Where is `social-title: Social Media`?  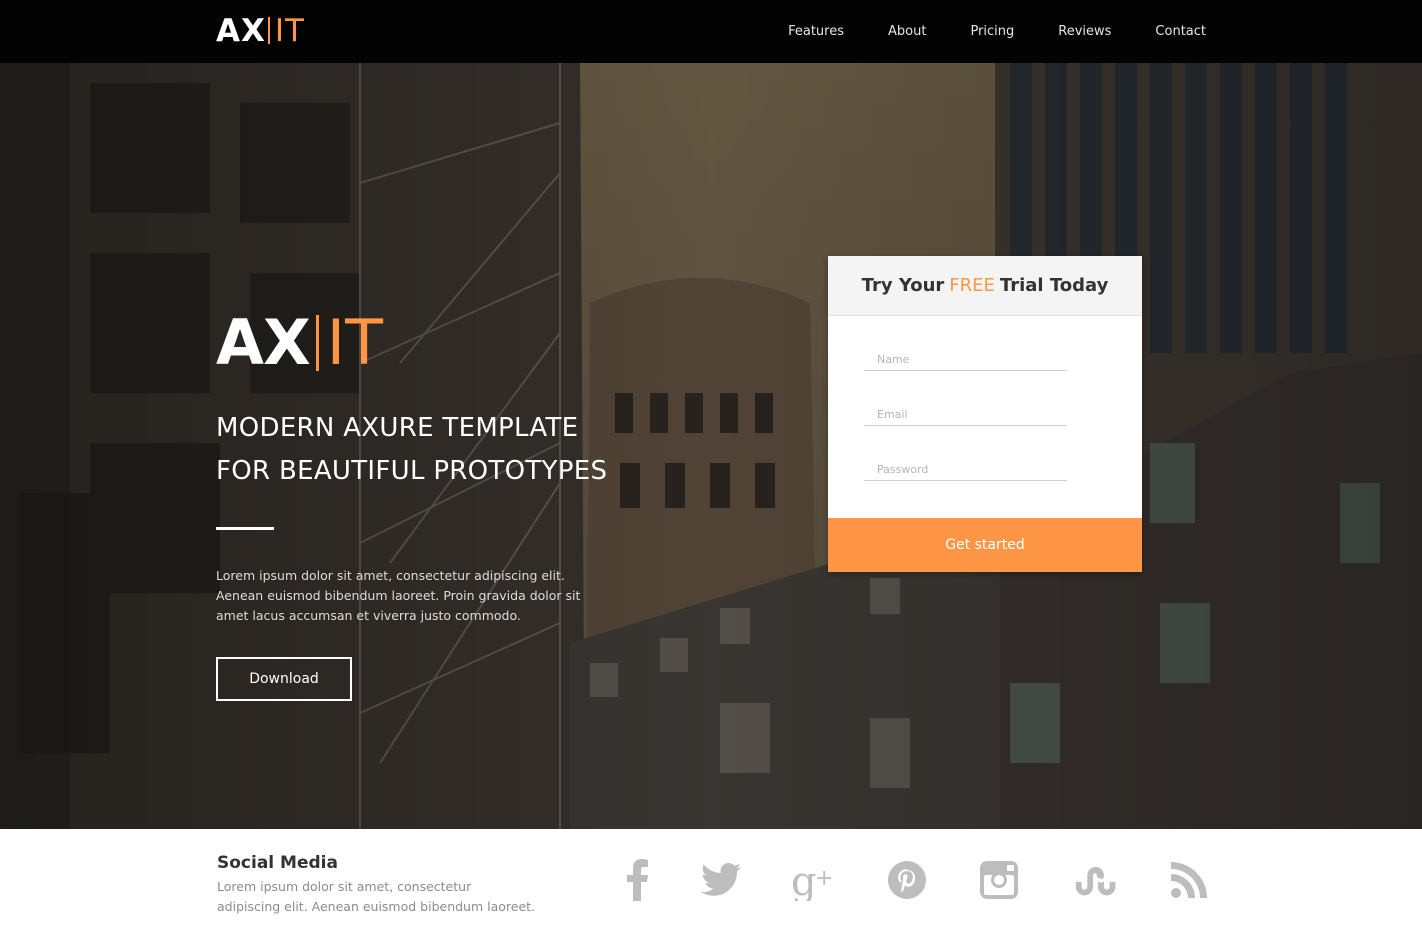
social-title: Social Media is located at coordinates (277, 863).